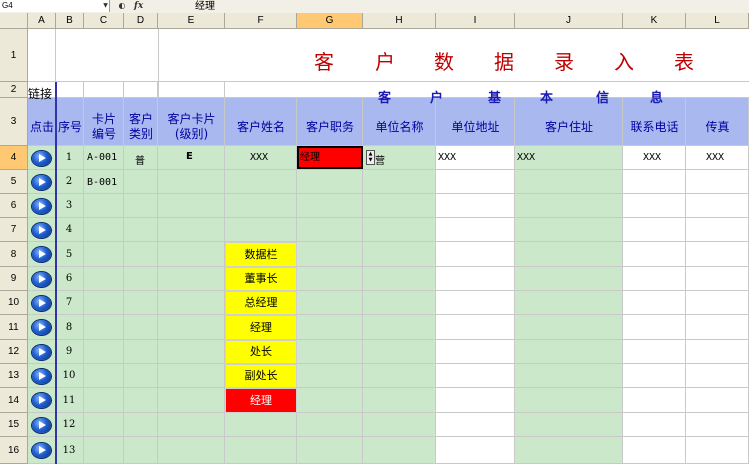 The height and width of the screenshot is (464, 749). I want to click on row-header-13: 13, so click(14, 376).